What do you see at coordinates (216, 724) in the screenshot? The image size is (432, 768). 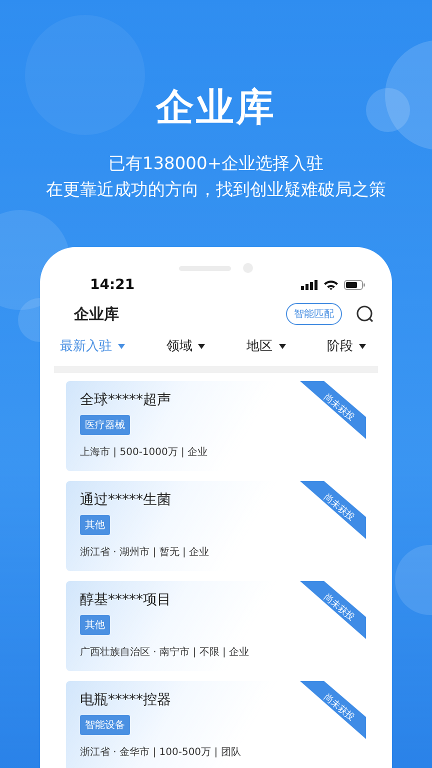 I see `company-card: 电瓶*****控器 智能设备 浙江省 · 金华市 | 100-500万 | 团队 尚未获投` at bounding box center [216, 724].